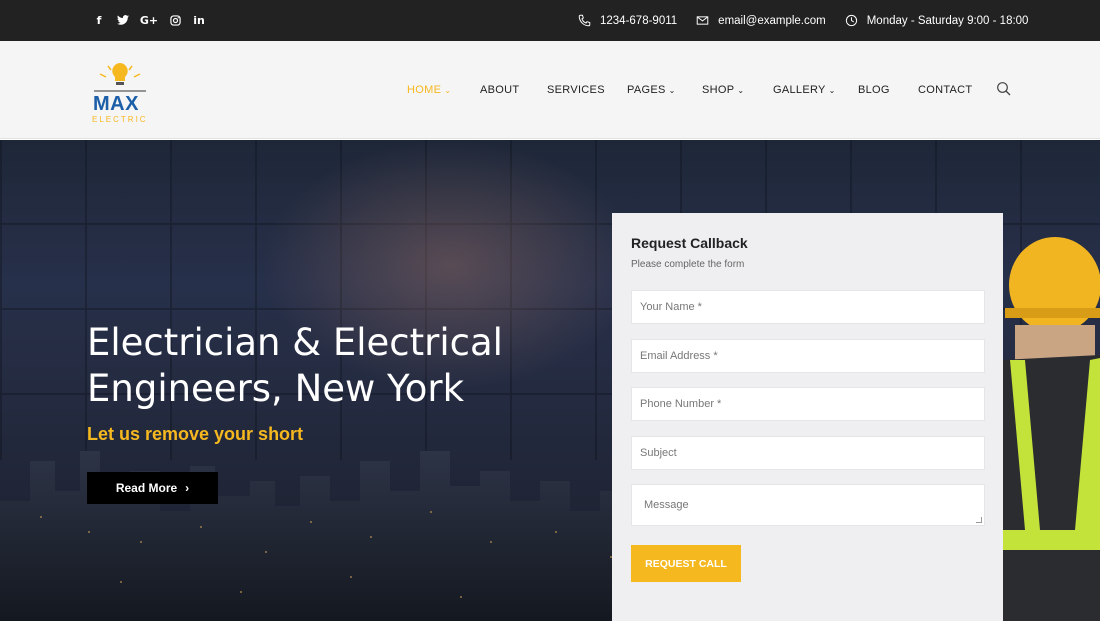  Describe the element at coordinates (808, 505) in the screenshot. I see `message-field: Message` at that location.